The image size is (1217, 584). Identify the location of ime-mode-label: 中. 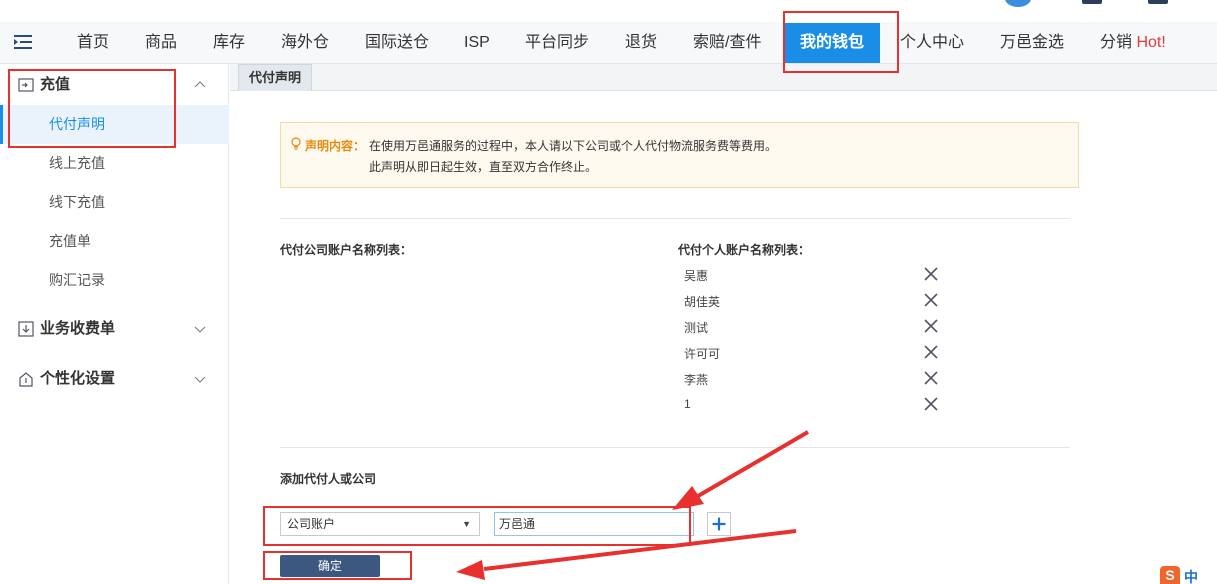
(1191, 576).